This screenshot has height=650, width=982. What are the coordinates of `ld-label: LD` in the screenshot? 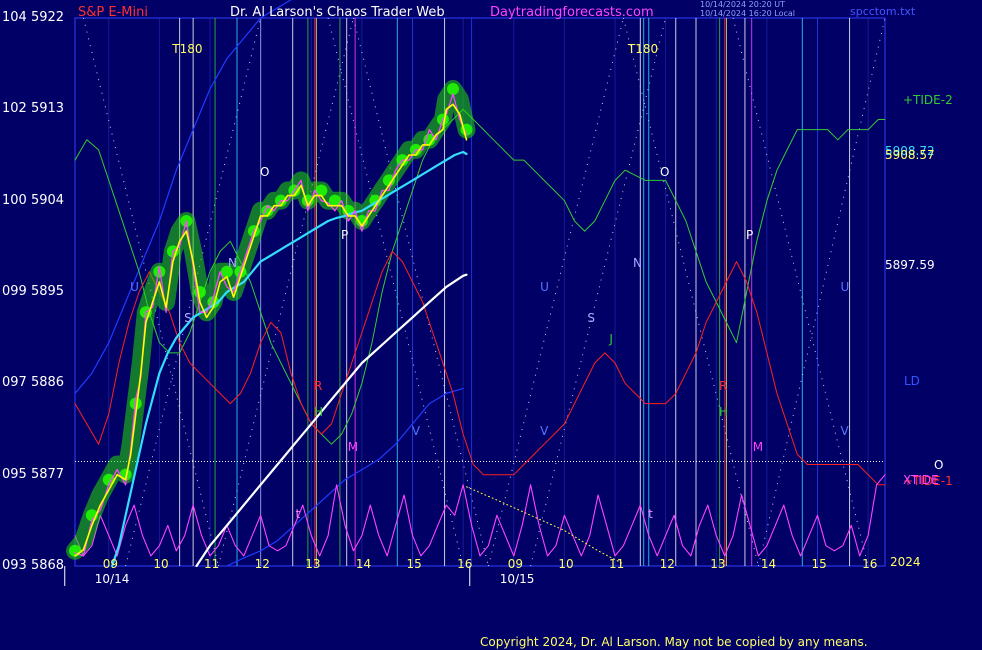 It's located at (912, 381).